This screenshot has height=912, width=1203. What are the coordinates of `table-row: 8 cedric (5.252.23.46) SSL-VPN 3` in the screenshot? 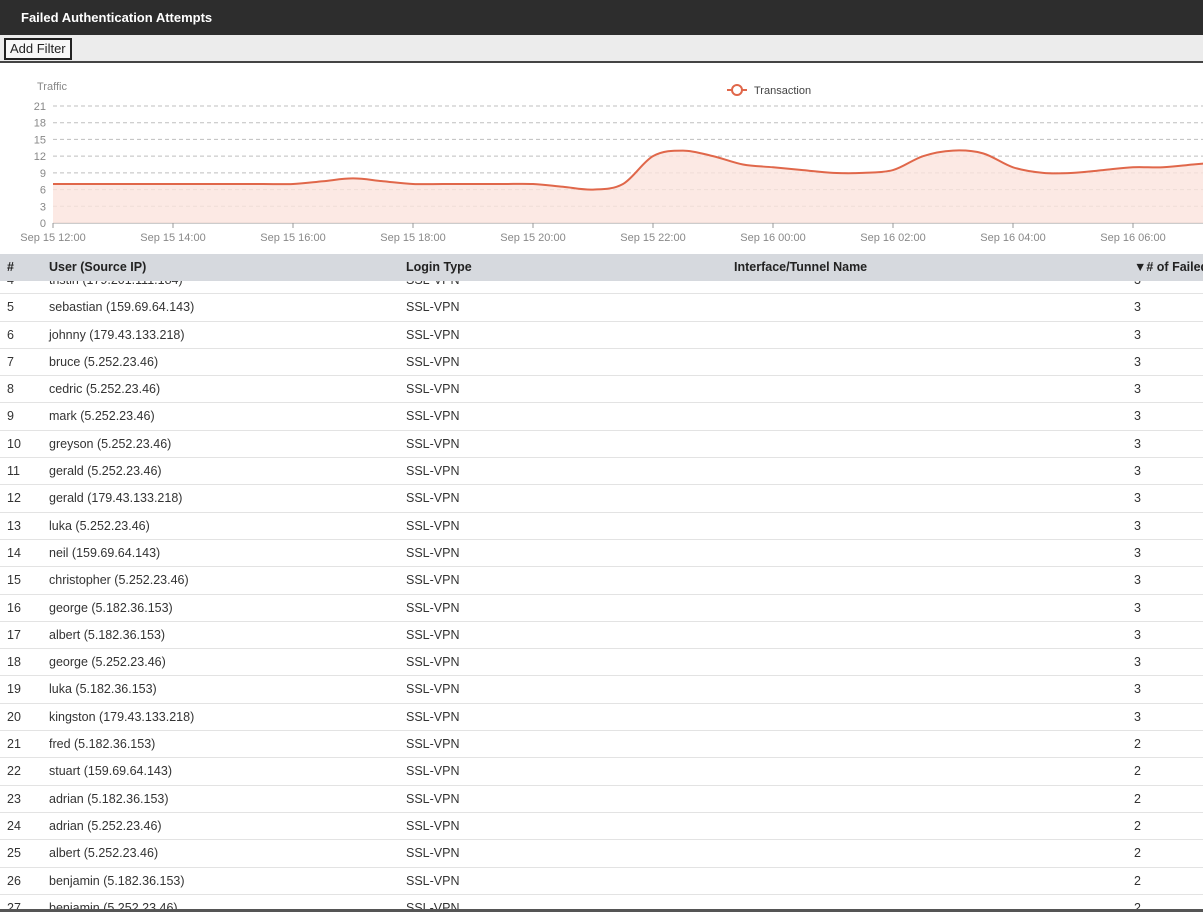 It's located at (601, 390).